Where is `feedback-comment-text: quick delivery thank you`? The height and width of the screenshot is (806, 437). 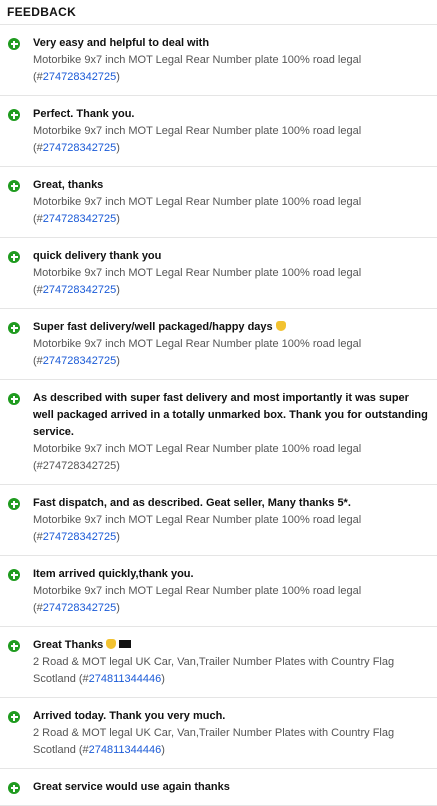
feedback-comment-text: quick delivery thank you is located at coordinates (97, 256).